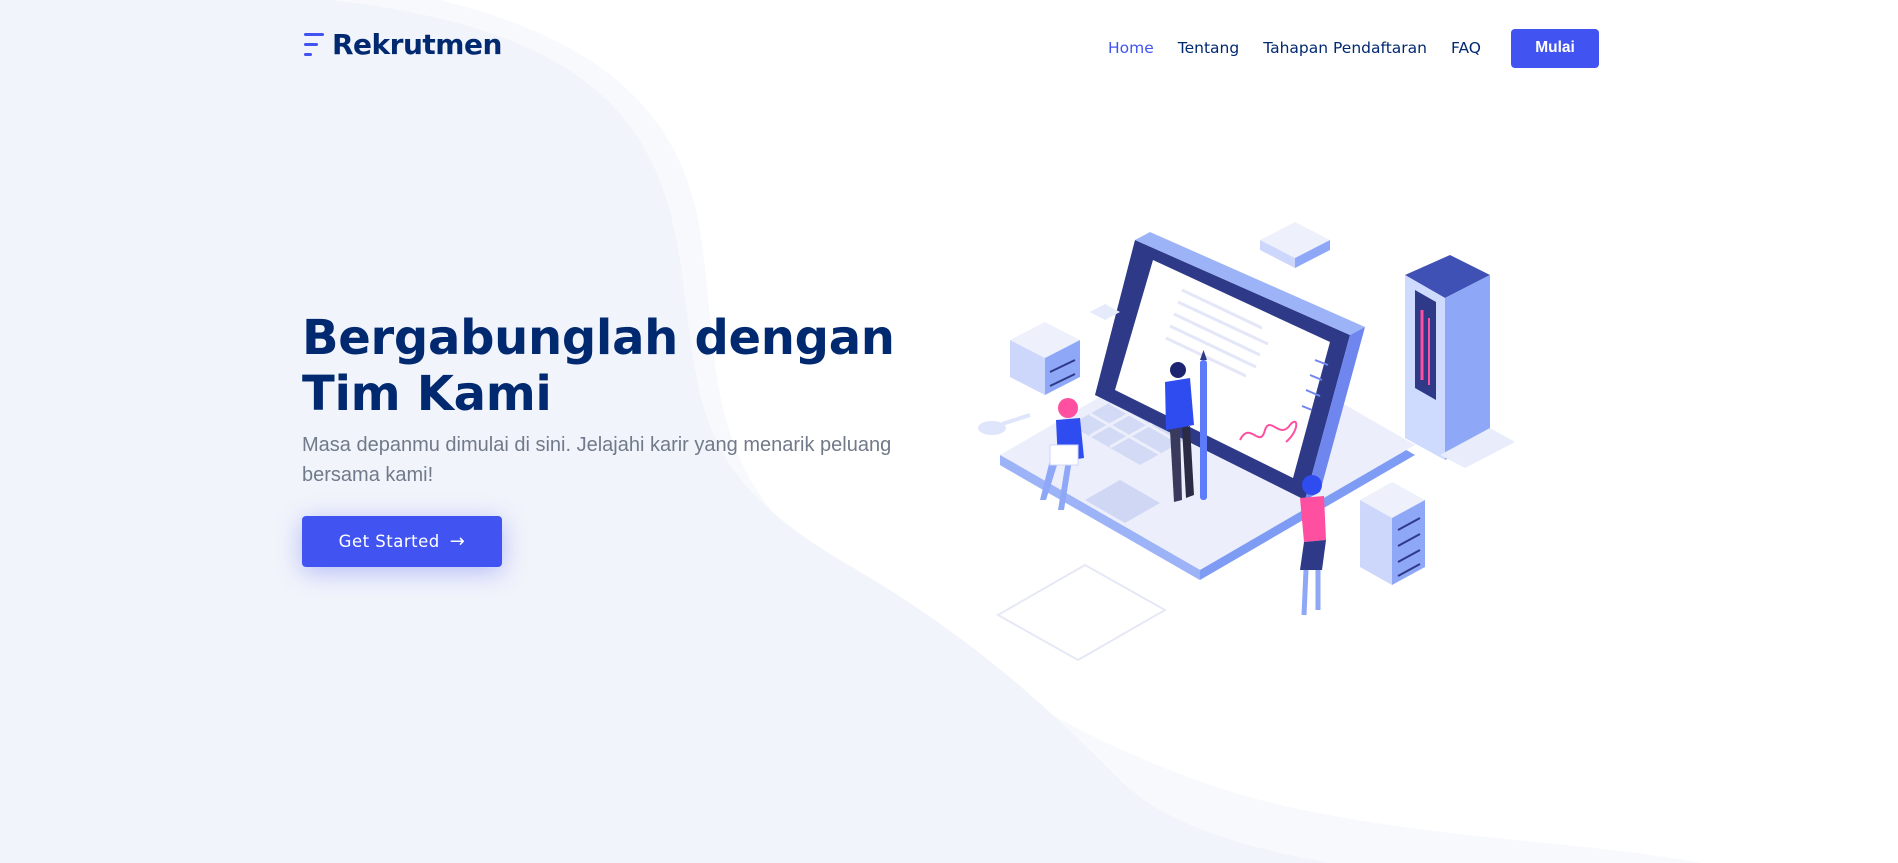 The image size is (1898, 863). I want to click on mulai-button: Mulai, so click(1555, 48).